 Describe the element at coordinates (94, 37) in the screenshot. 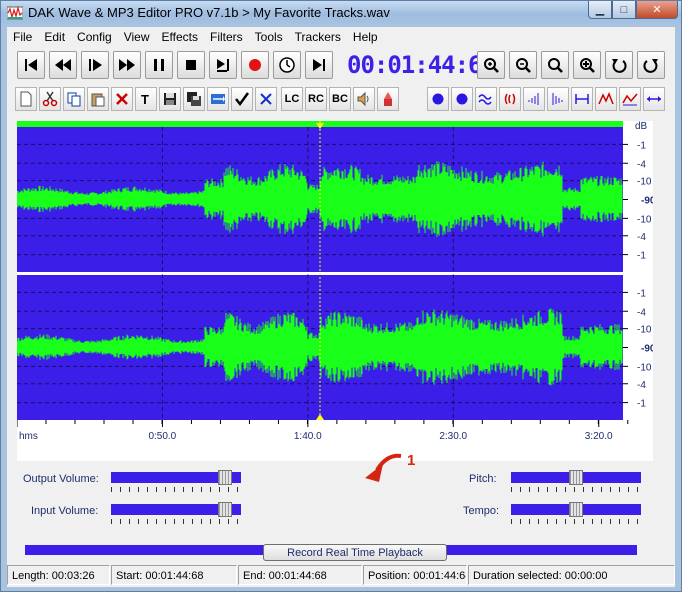

I see `menu-config: Config` at that location.